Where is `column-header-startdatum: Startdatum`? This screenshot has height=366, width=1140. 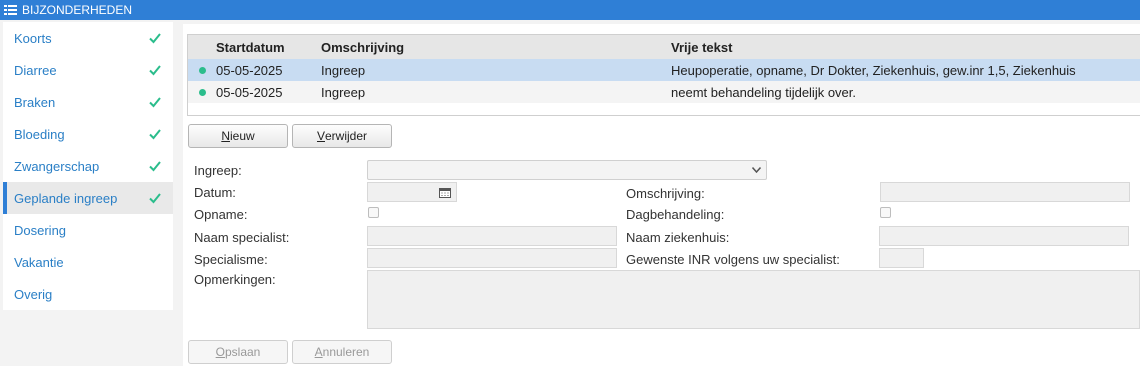
column-header-startdatum: Startdatum is located at coordinates (268, 47).